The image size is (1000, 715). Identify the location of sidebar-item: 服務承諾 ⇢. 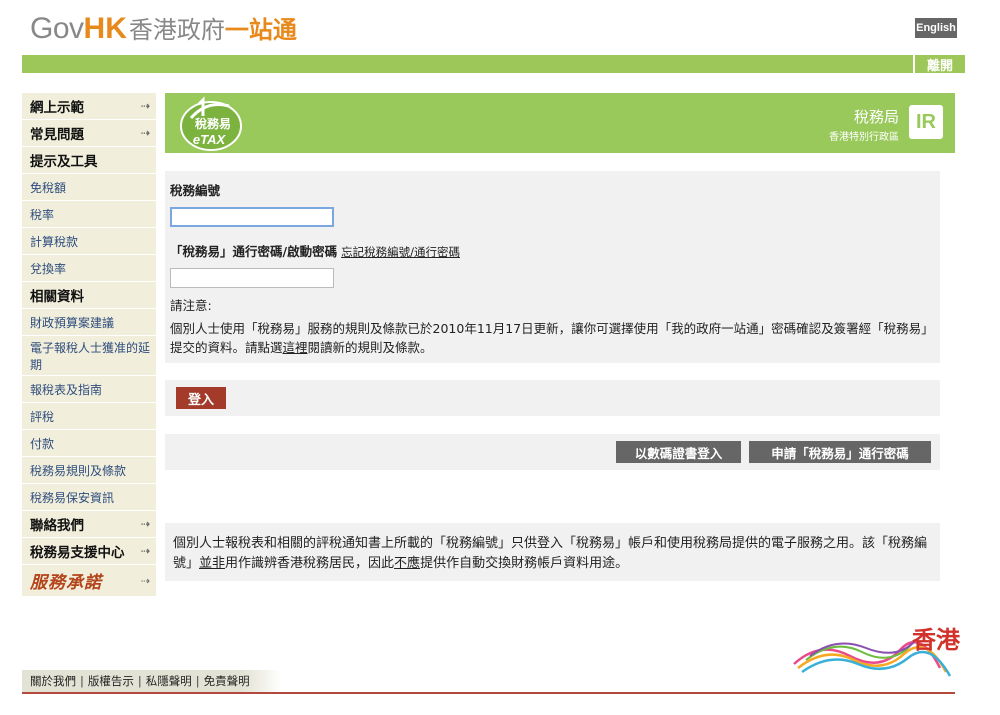
(89, 581).